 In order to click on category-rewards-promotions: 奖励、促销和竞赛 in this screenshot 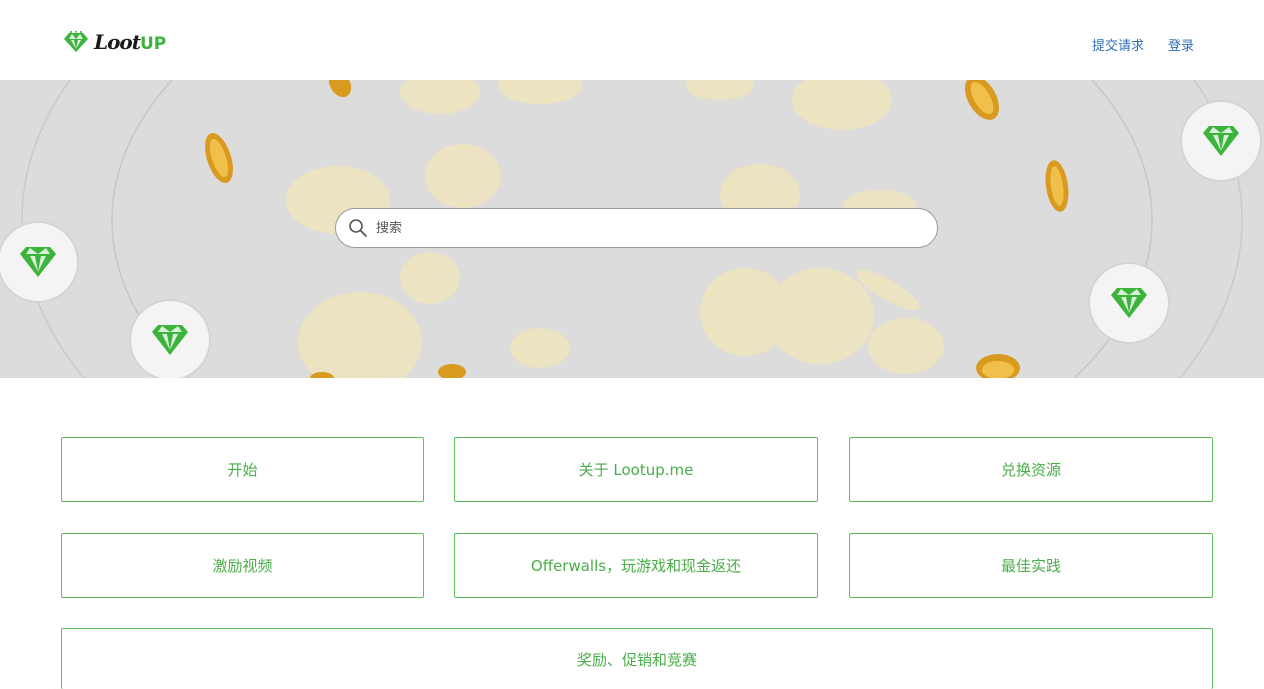, I will do `click(637, 658)`.